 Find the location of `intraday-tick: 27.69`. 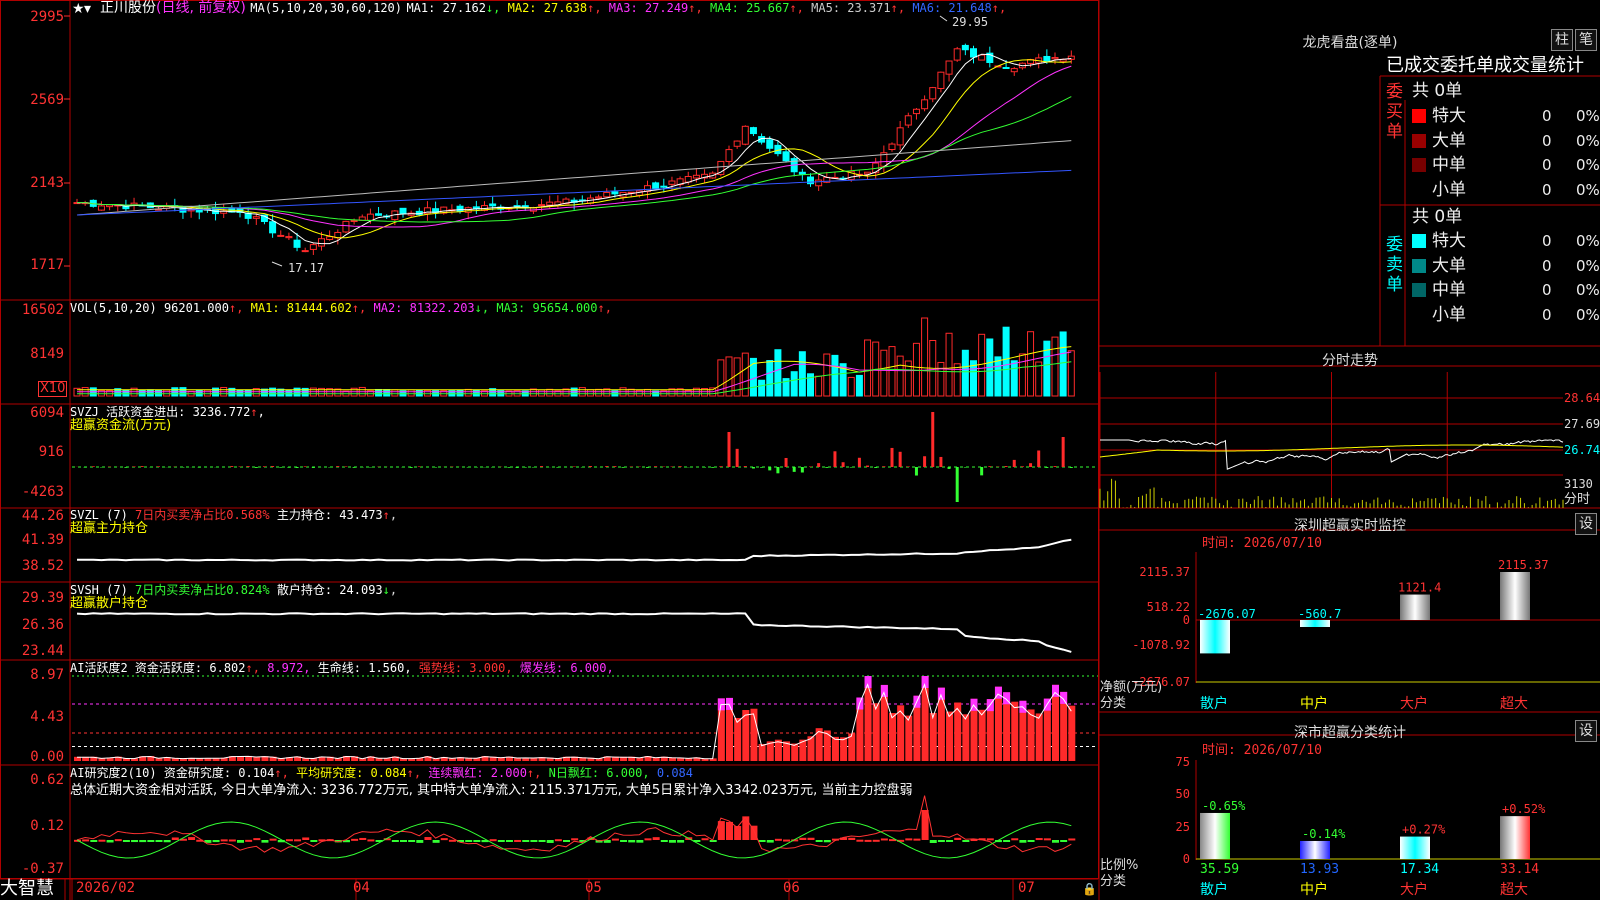

intraday-tick: 27.69 is located at coordinates (1582, 424).